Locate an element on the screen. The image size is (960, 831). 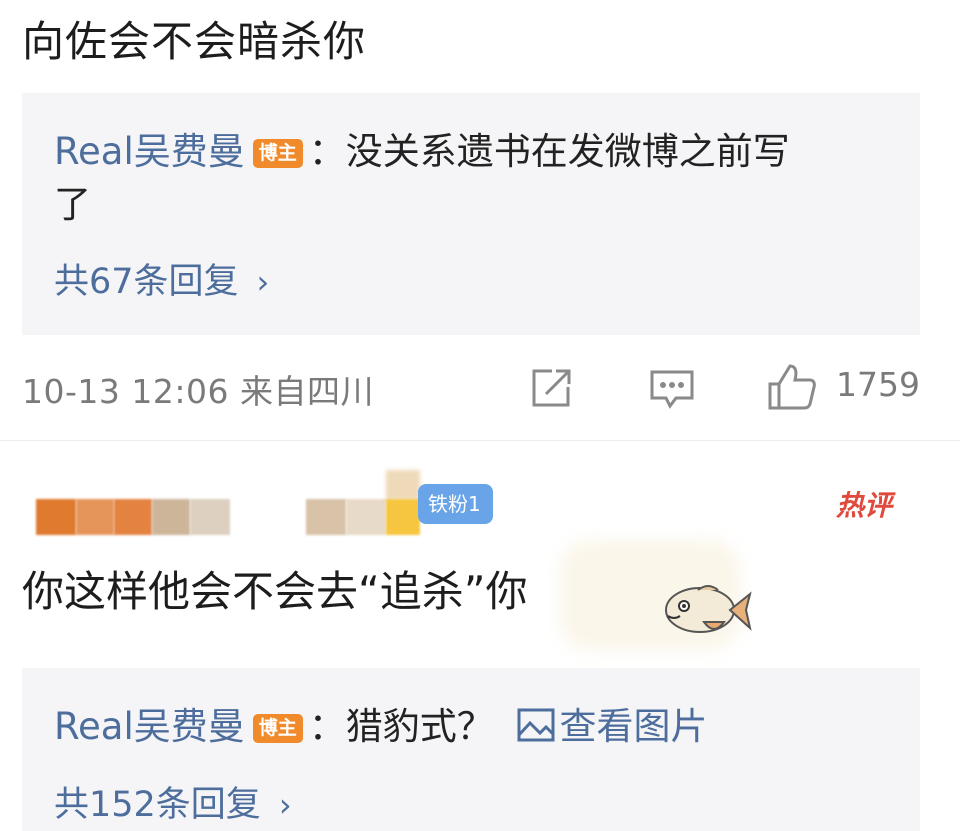
view-image-link: 查看图片 is located at coordinates (612, 726).